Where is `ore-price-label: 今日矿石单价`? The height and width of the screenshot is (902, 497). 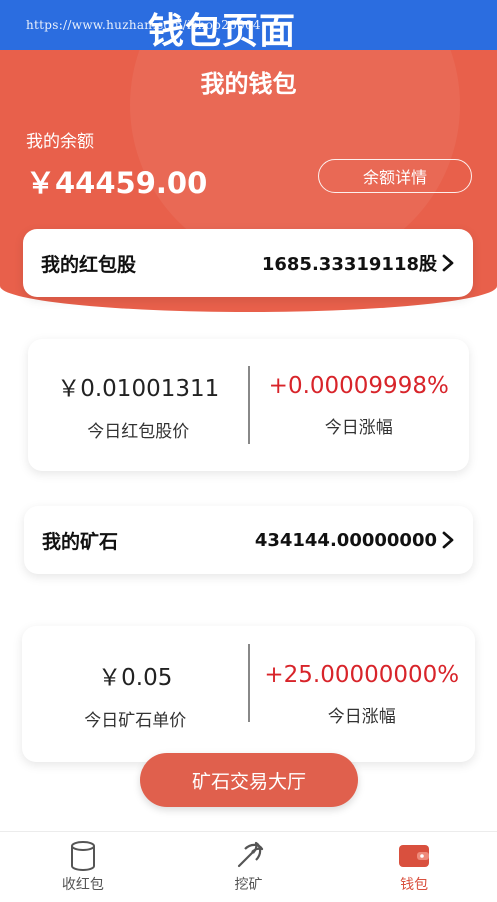
ore-price-label: 今日矿石单价 is located at coordinates (135, 720).